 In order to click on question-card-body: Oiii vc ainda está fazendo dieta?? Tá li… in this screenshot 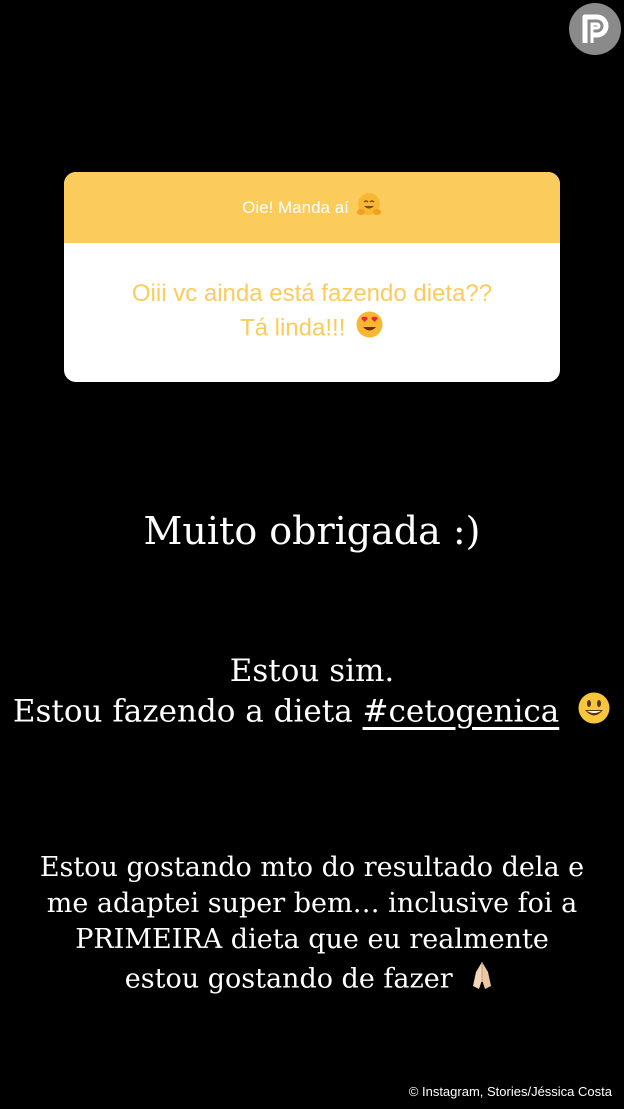, I will do `click(312, 312)`.